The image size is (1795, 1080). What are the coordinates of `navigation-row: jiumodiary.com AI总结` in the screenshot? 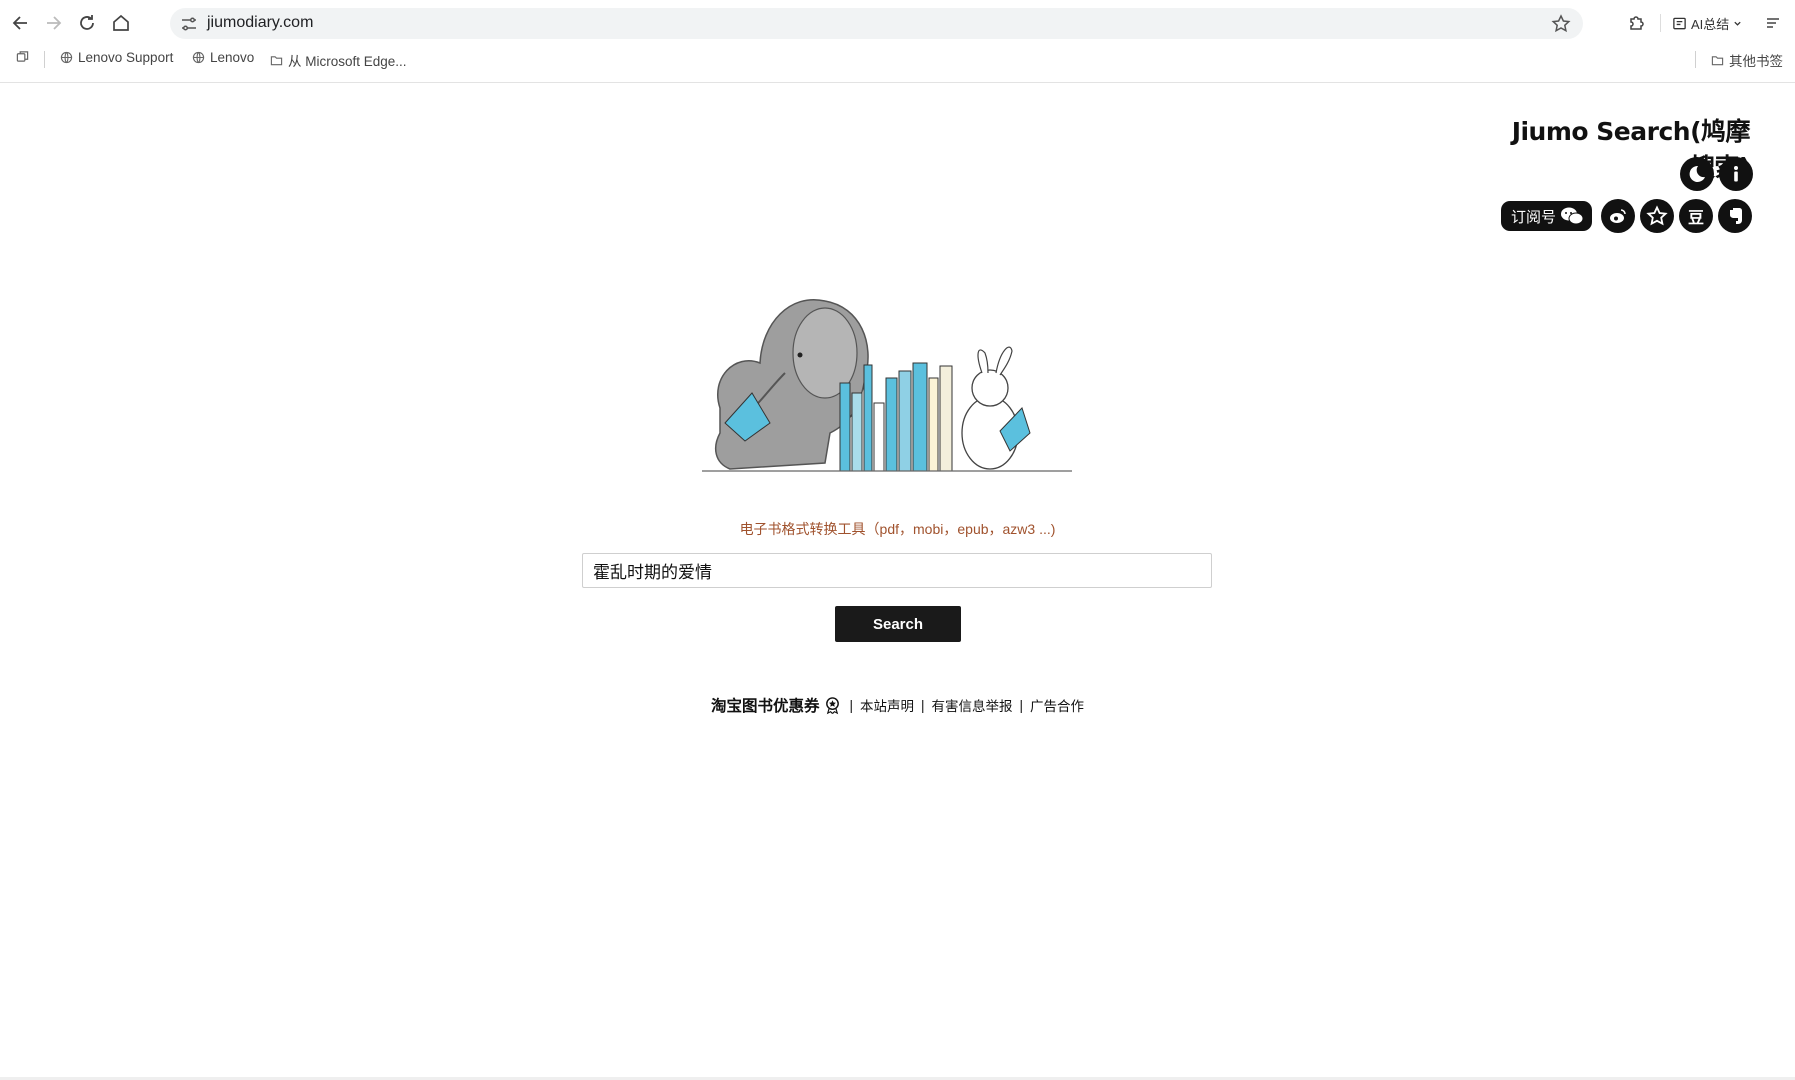 It's located at (897, 23).